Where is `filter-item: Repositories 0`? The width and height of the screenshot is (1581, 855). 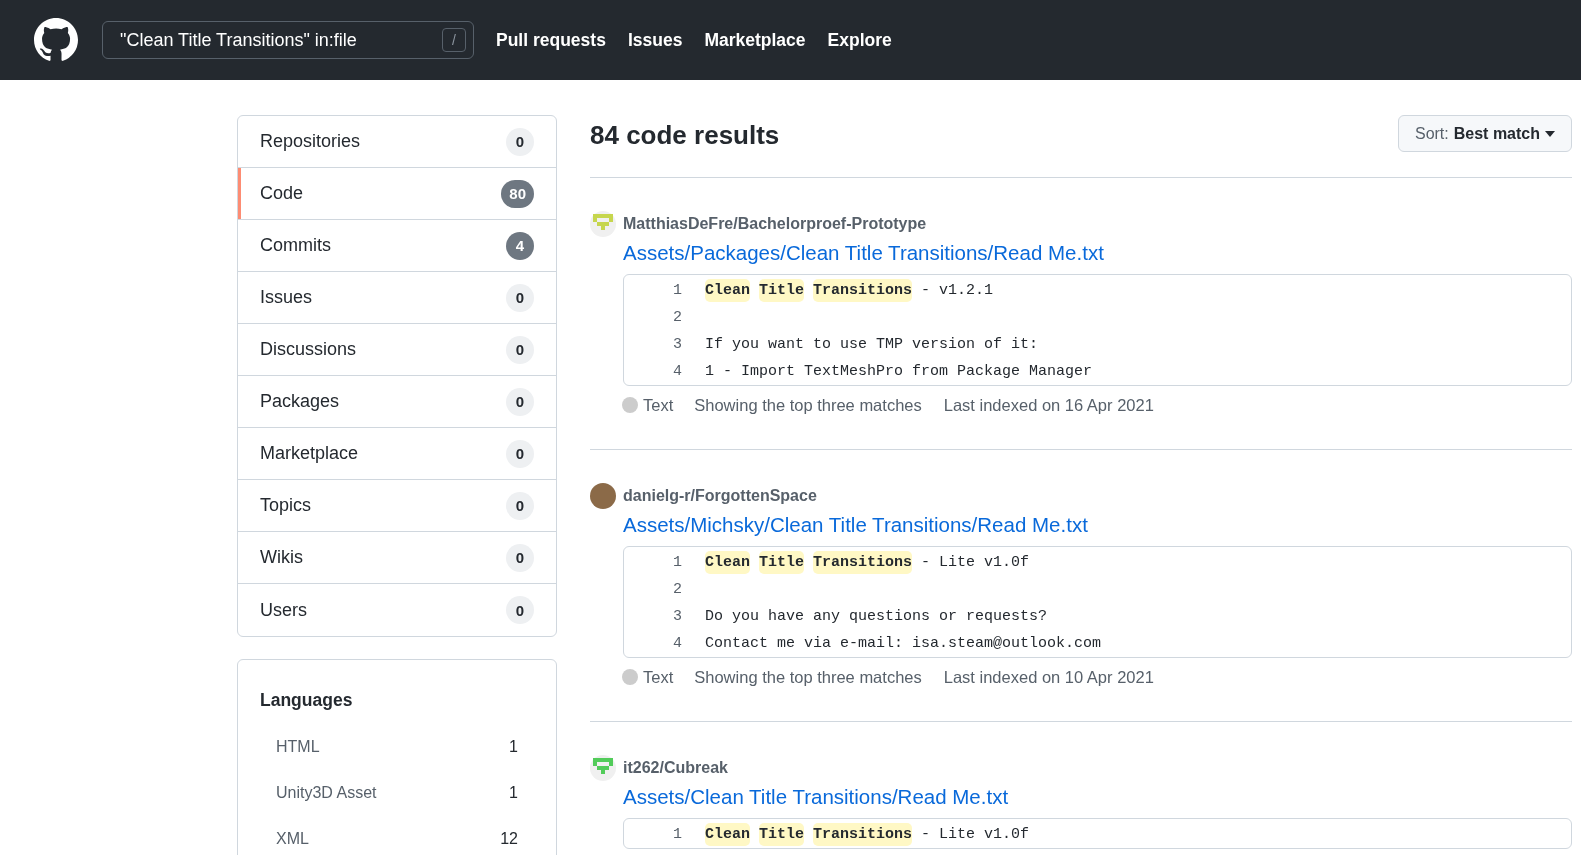
filter-item: Repositories 0 is located at coordinates (397, 142).